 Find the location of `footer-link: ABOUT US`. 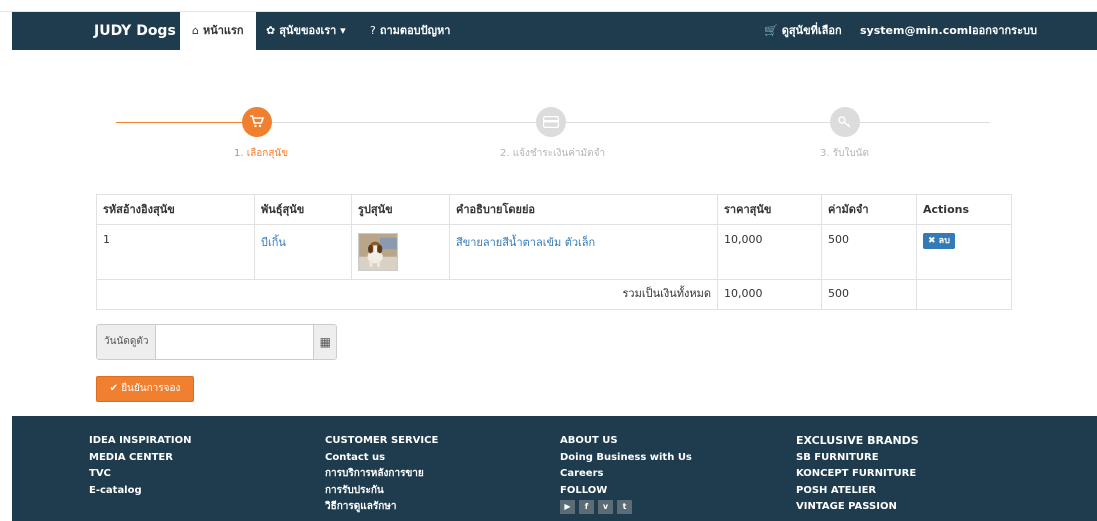

footer-link: ABOUT US is located at coordinates (626, 441).